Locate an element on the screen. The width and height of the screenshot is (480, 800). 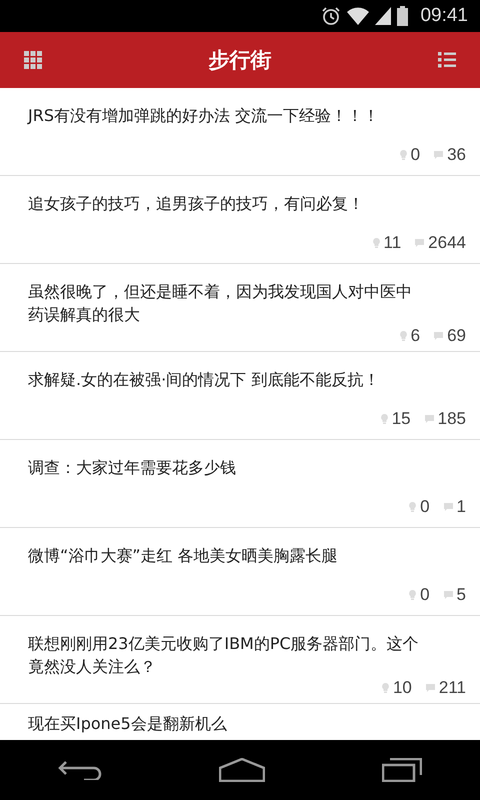
status-time: 09:41 is located at coordinates (444, 16).